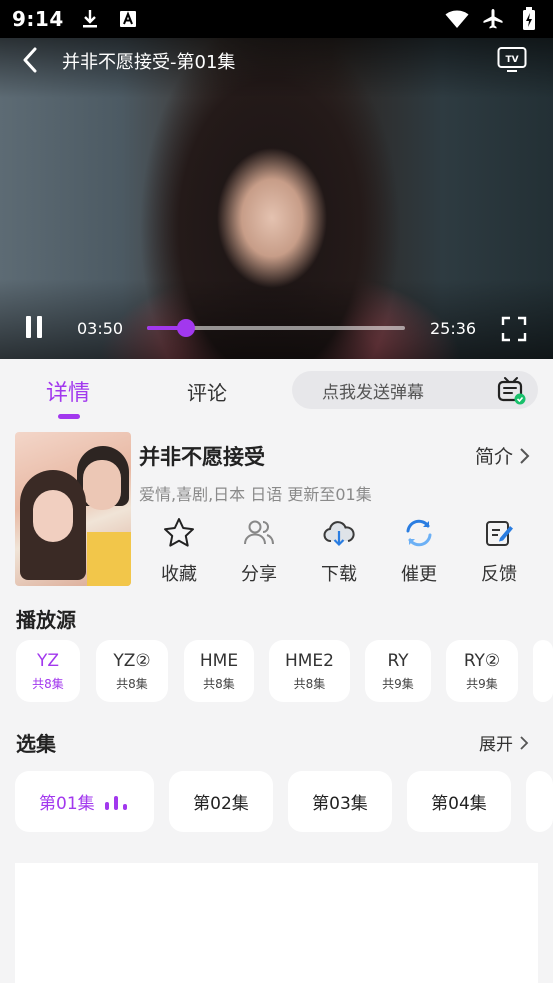 The image size is (553, 983). I want to click on show-meta: 爱情,喜剧,日本 日语 更新至01集, so click(255, 494).